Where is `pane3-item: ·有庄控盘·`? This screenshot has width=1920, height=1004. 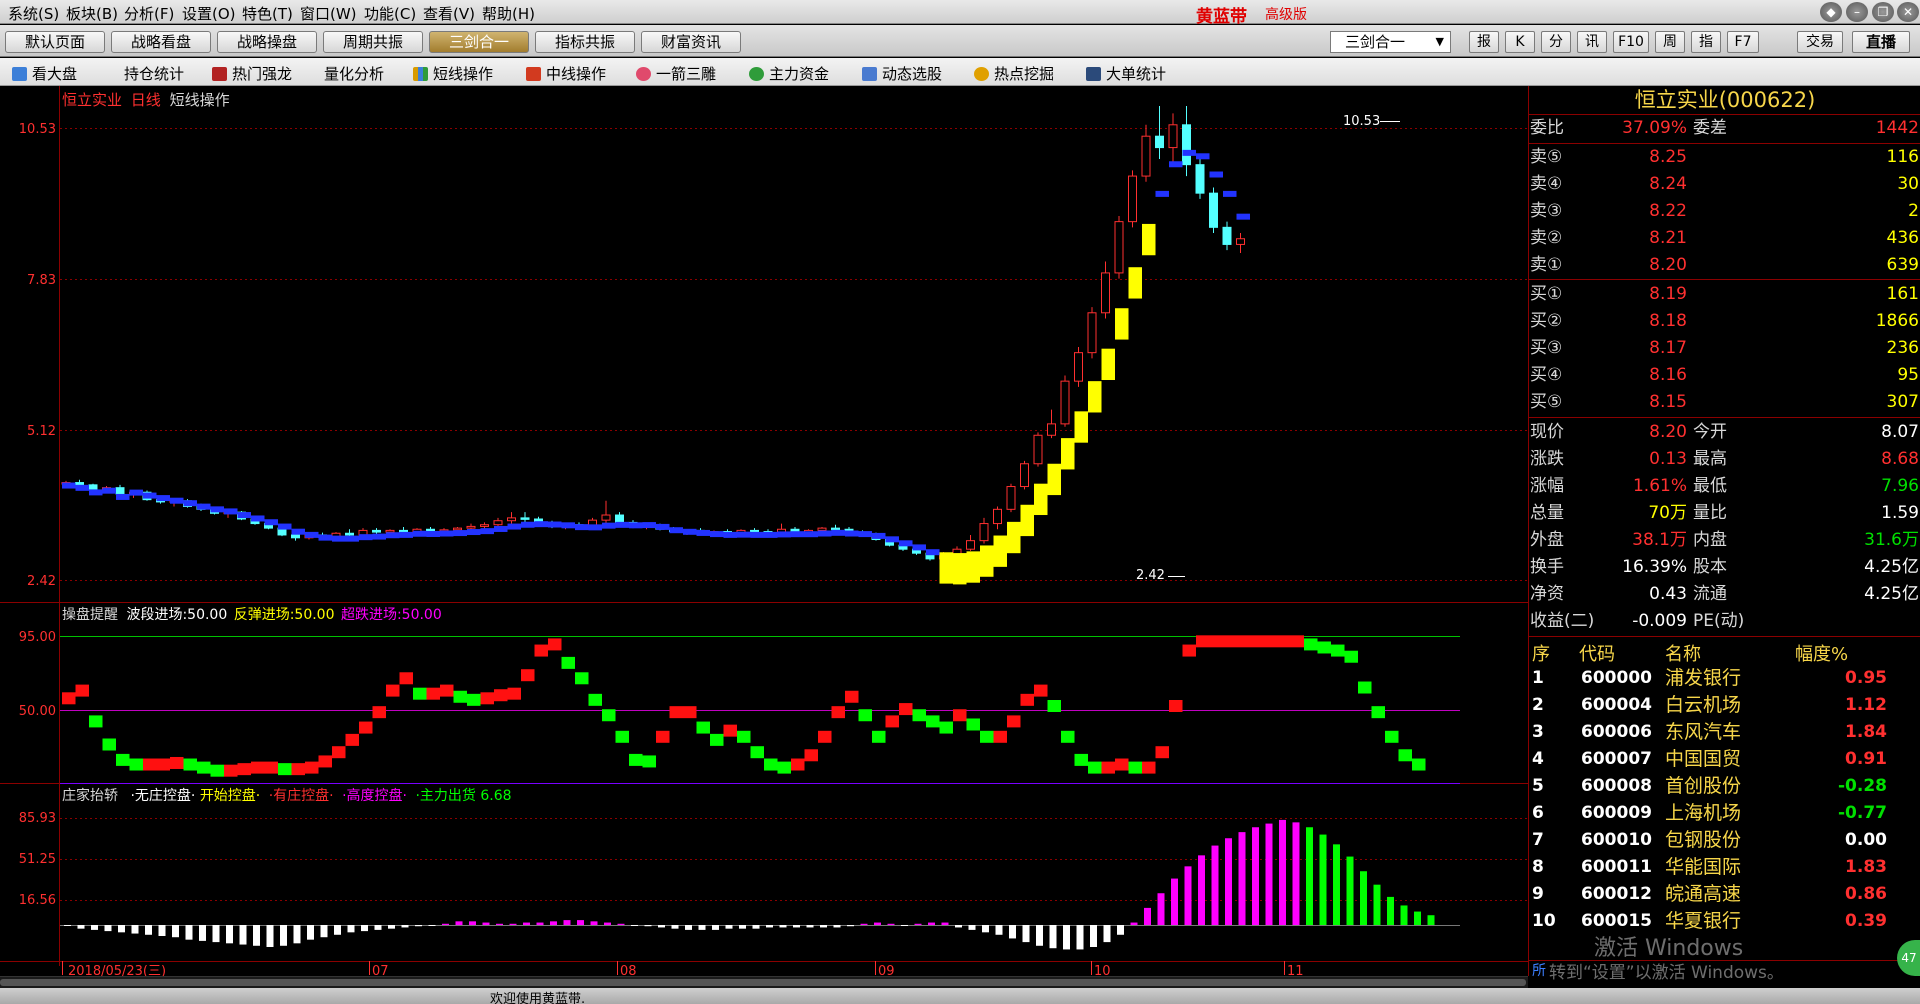 pane3-item: ·有庄控盘· is located at coordinates (301, 796).